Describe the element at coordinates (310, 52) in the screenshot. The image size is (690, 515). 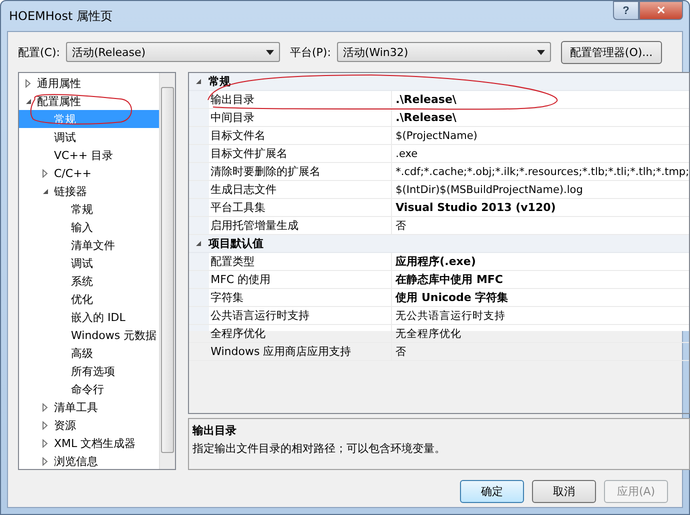
I see `platform-label: 平台(P):` at that location.